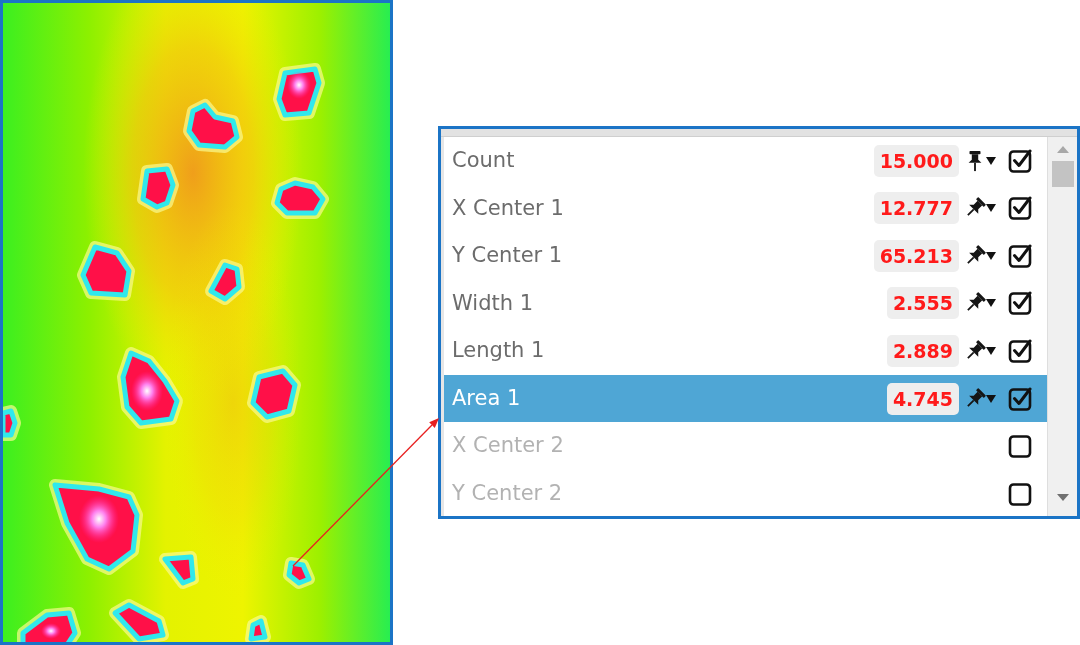  I want to click on measurement-value: 65.213, so click(916, 255).